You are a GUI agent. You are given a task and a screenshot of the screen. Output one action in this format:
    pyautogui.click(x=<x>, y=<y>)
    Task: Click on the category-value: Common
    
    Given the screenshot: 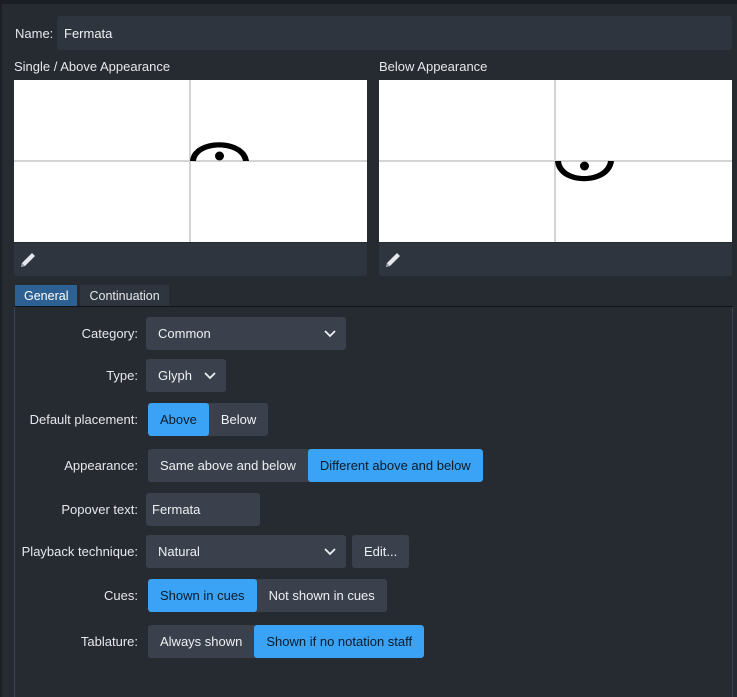 What is the action you would take?
    pyautogui.click(x=184, y=333)
    